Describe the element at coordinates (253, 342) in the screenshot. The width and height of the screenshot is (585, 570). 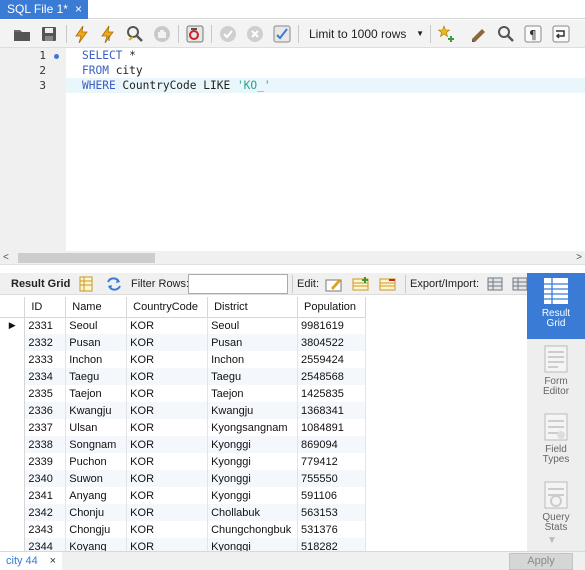
I see `grid-cell: Pusan` at that location.